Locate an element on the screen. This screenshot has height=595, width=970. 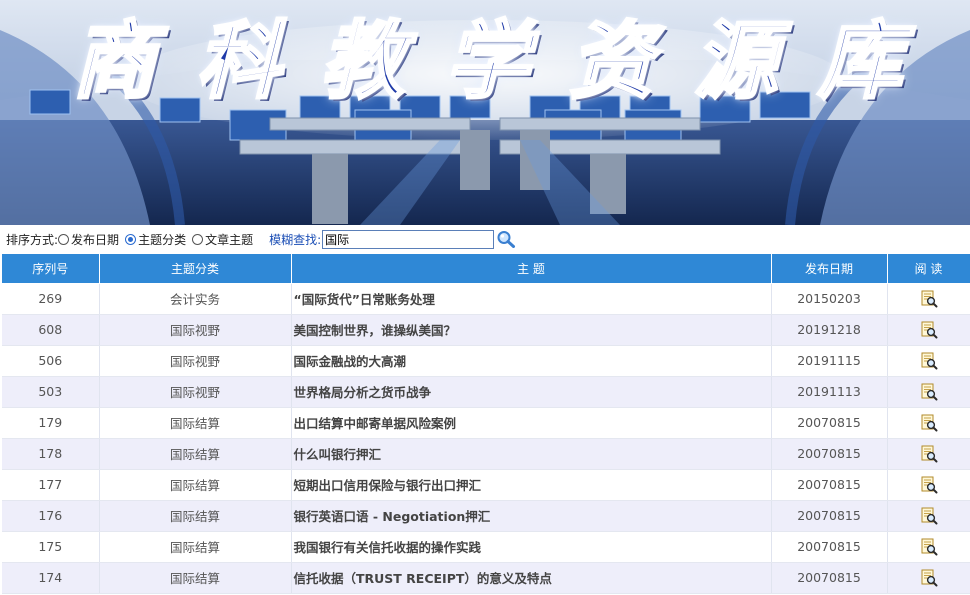
header-subject: 主 题 is located at coordinates (531, 269).